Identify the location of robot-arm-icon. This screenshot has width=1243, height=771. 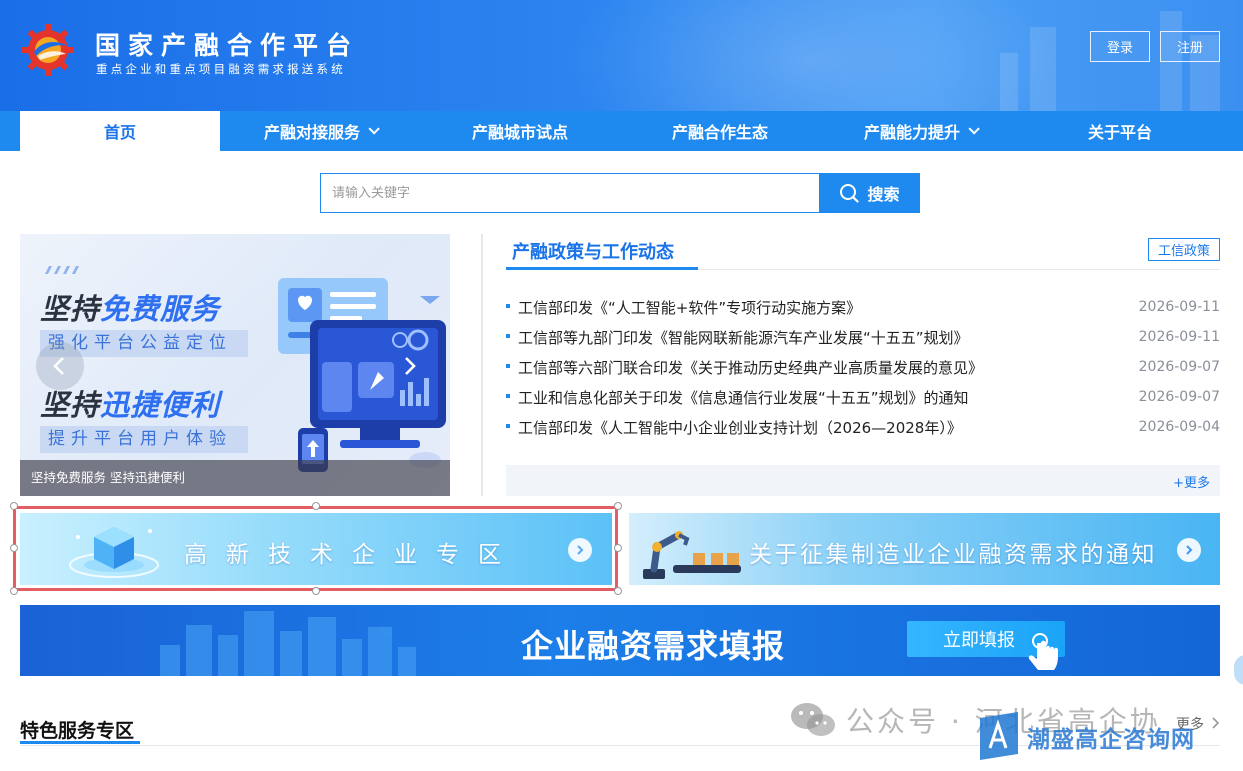
(692, 555).